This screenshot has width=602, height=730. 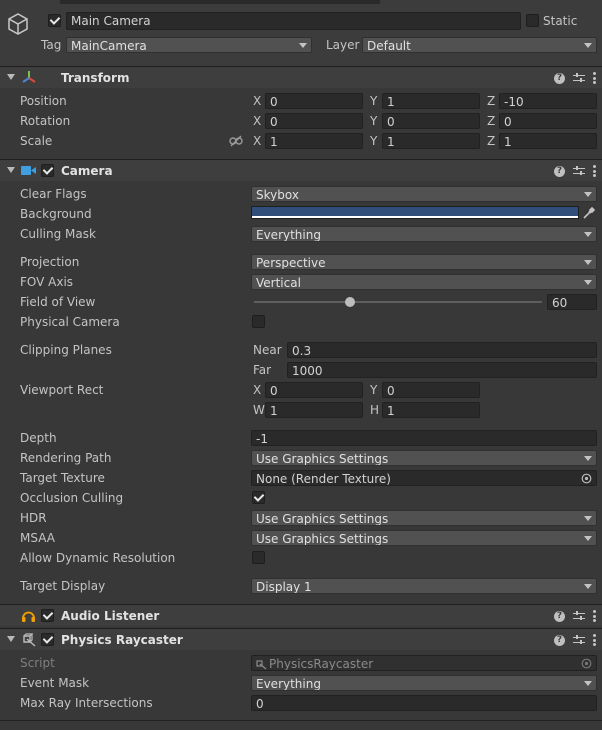 What do you see at coordinates (314, 121) in the screenshot?
I see `rotation-x-field: 0` at bounding box center [314, 121].